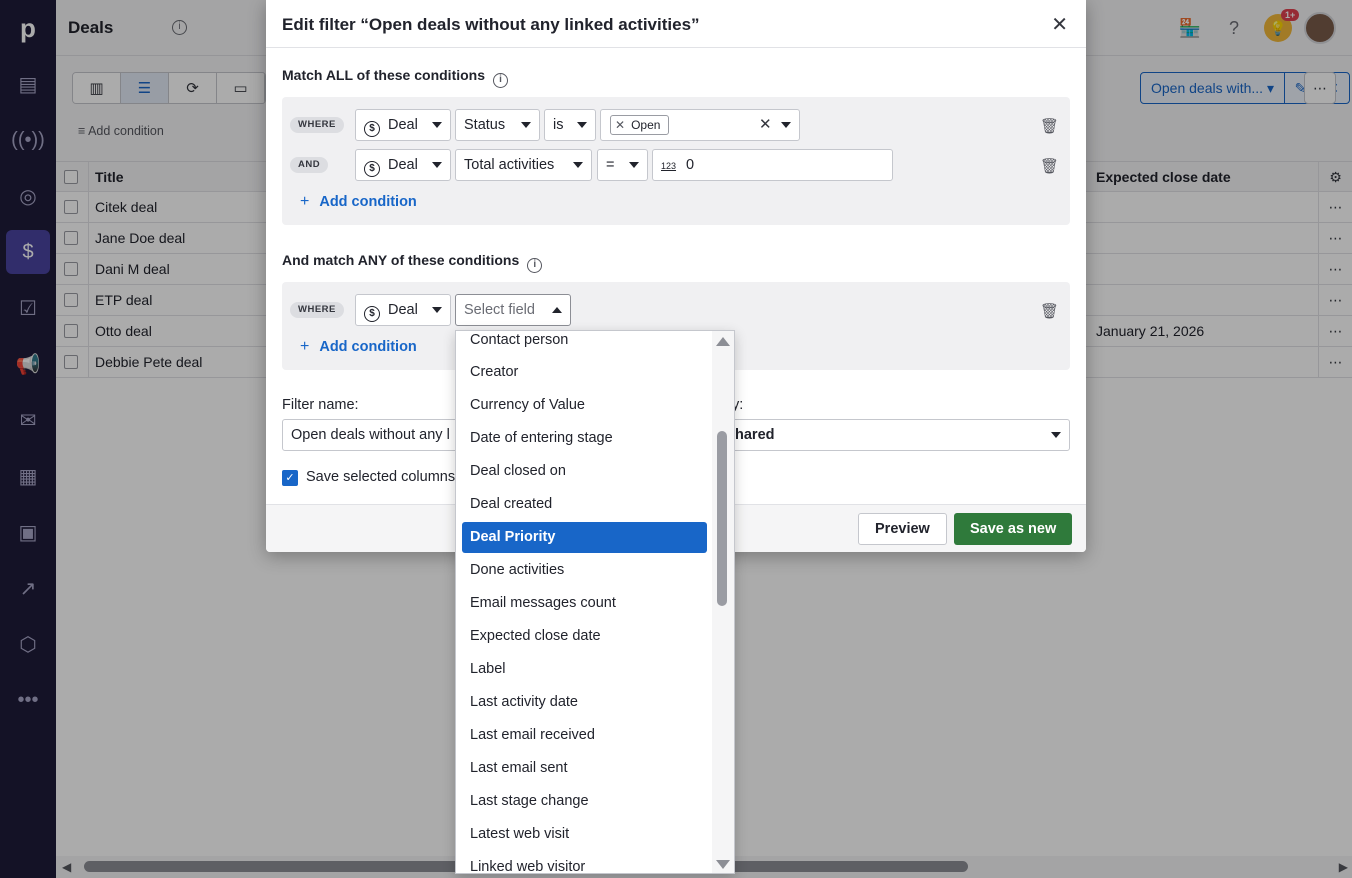 Image resolution: width=1352 pixels, height=878 pixels. Describe the element at coordinates (584, 603) in the screenshot. I see `dropdown-option: Email messages count` at that location.